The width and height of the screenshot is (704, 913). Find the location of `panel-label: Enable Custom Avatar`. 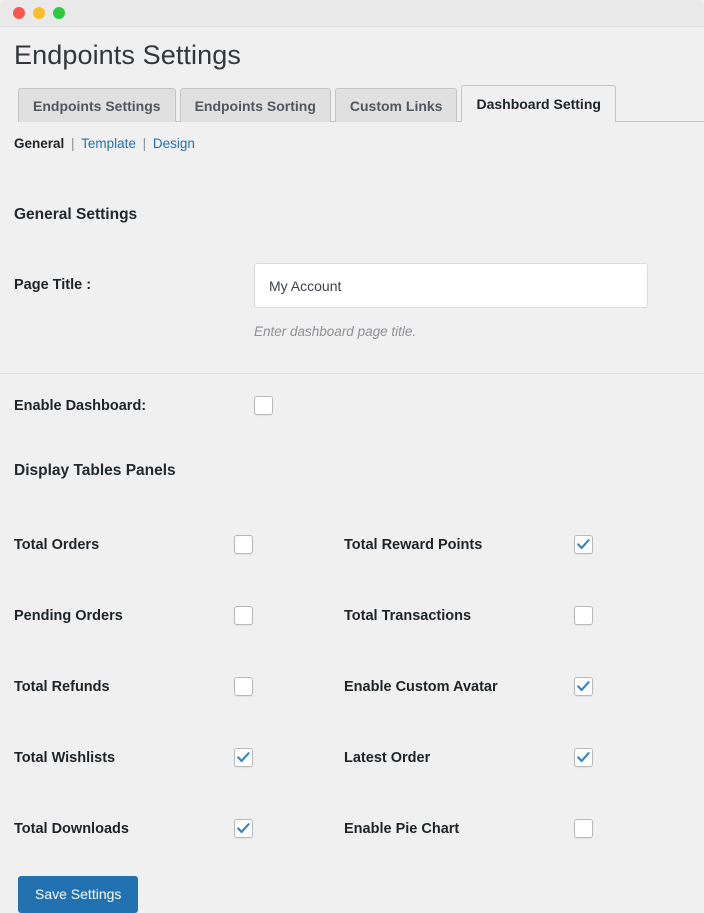

panel-label: Enable Custom Avatar is located at coordinates (421, 686).